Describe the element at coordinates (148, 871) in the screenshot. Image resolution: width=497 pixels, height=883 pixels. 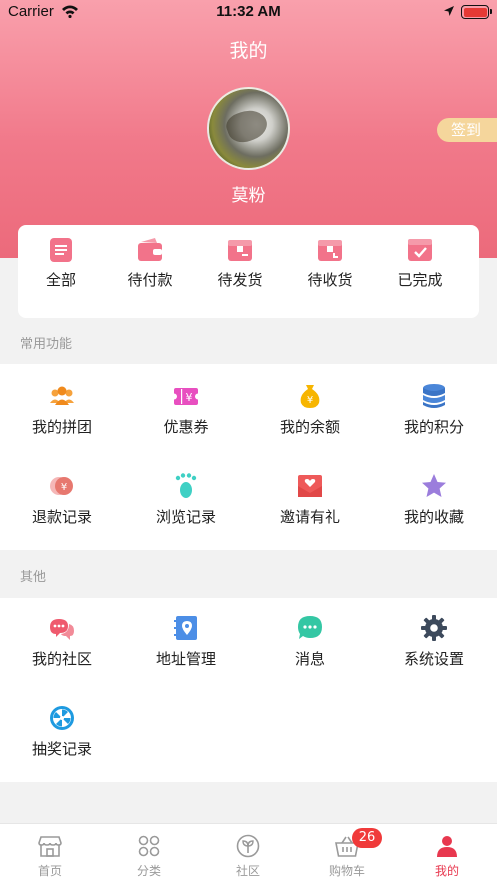
I see `tab-label: 分类` at that location.